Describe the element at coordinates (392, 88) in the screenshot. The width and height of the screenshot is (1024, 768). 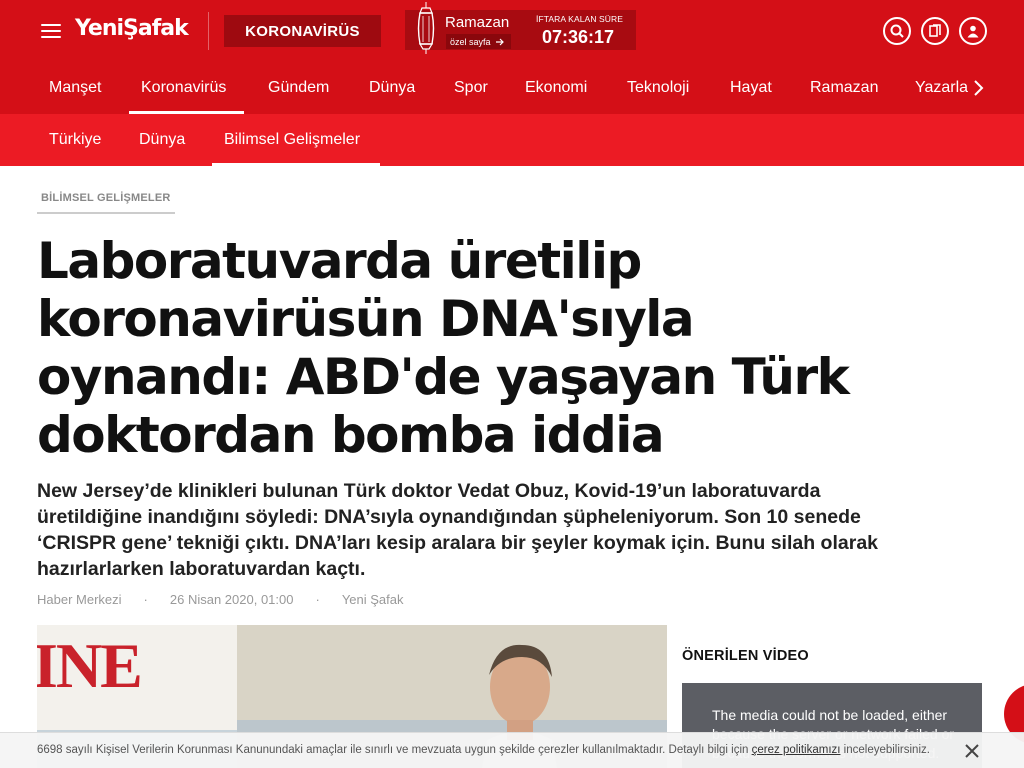
I see `nav-item-dunya: Dünya` at that location.